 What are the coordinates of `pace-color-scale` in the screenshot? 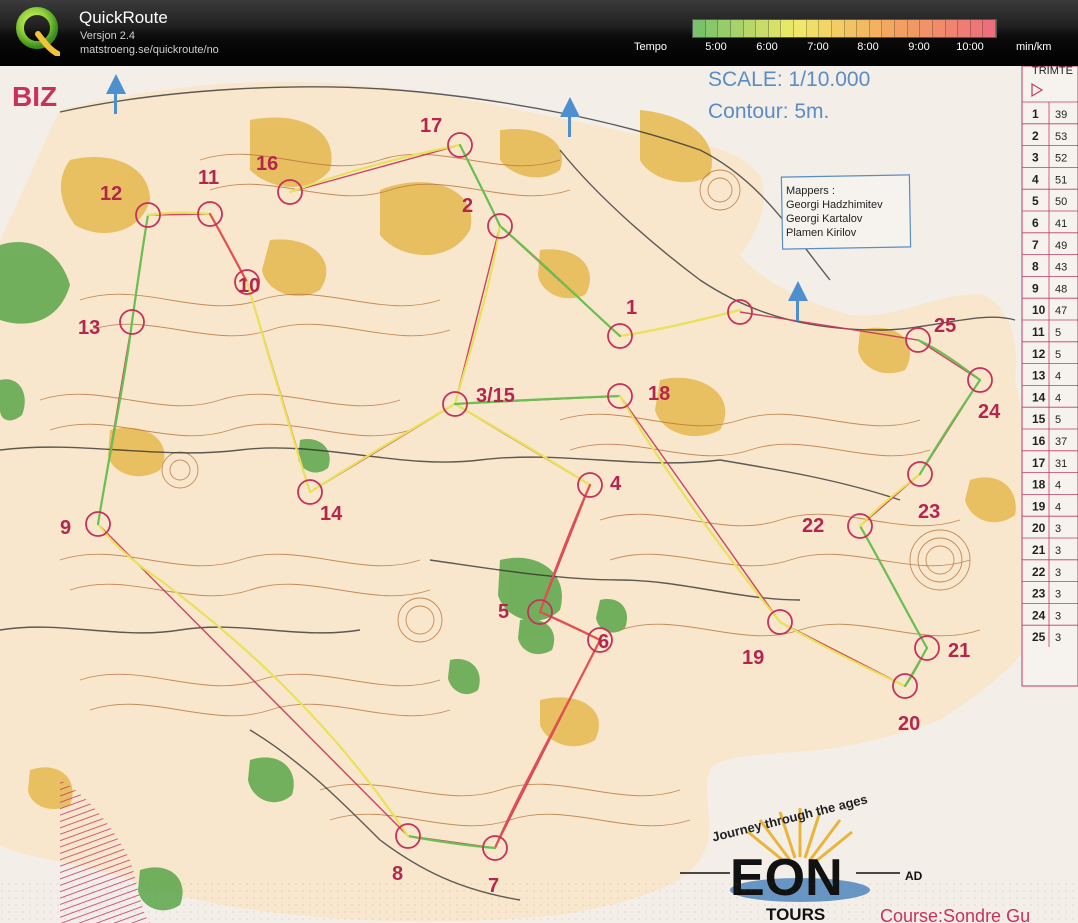 It's located at (844, 28).